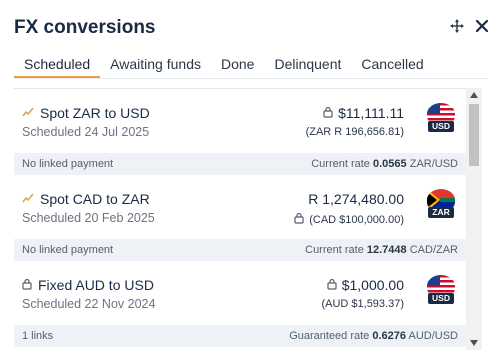  Describe the element at coordinates (474, 95) in the screenshot. I see `scroll-up-arrow-icon` at that location.